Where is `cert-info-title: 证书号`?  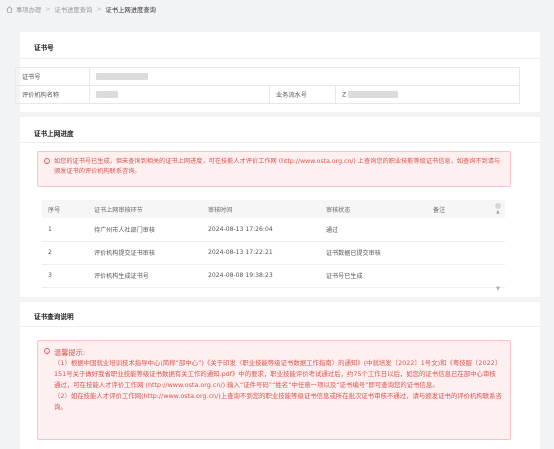
cert-info-title: 证书号 is located at coordinates (44, 48).